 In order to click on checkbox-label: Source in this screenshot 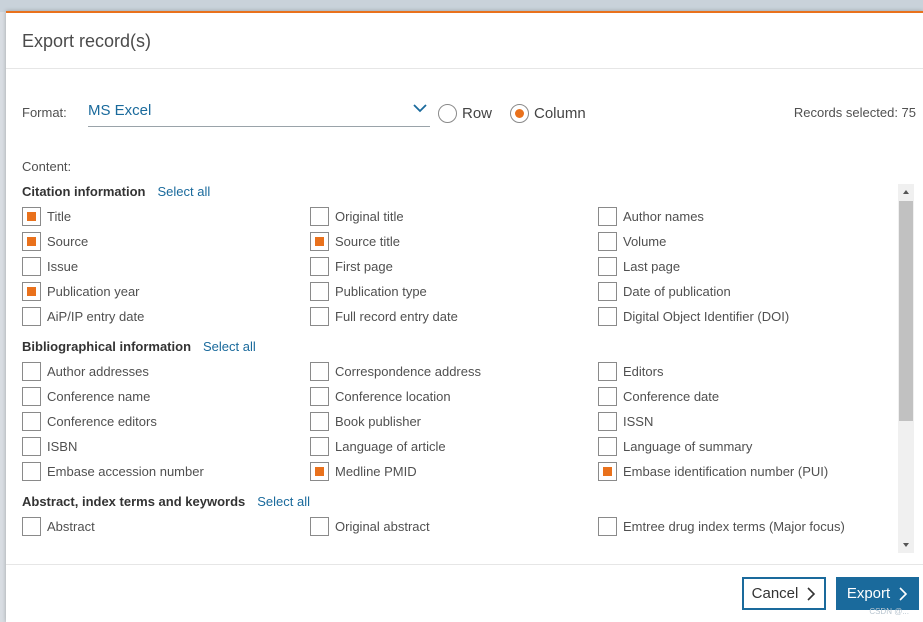, I will do `click(68, 241)`.